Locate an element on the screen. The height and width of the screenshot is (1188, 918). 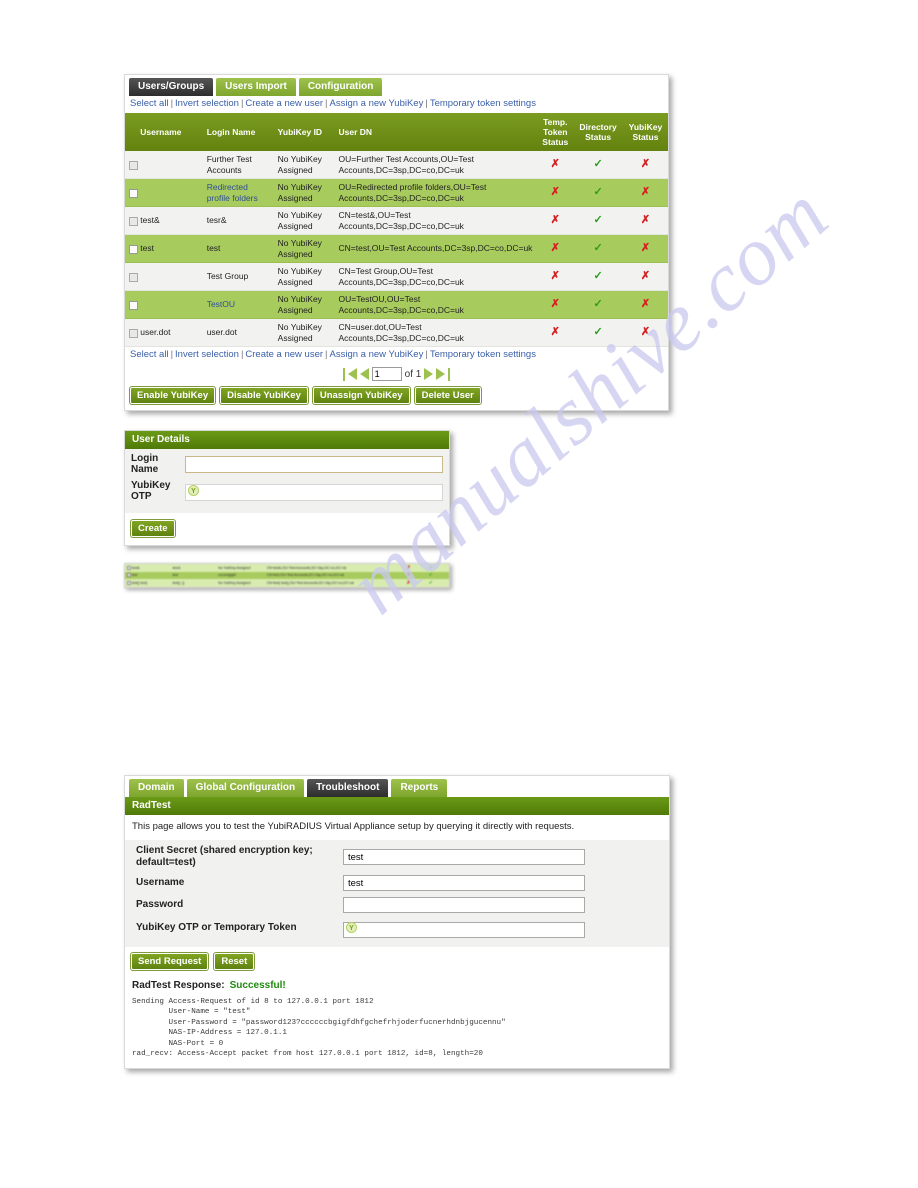
cell-login-name: TestOU is located at coordinates (238, 304).